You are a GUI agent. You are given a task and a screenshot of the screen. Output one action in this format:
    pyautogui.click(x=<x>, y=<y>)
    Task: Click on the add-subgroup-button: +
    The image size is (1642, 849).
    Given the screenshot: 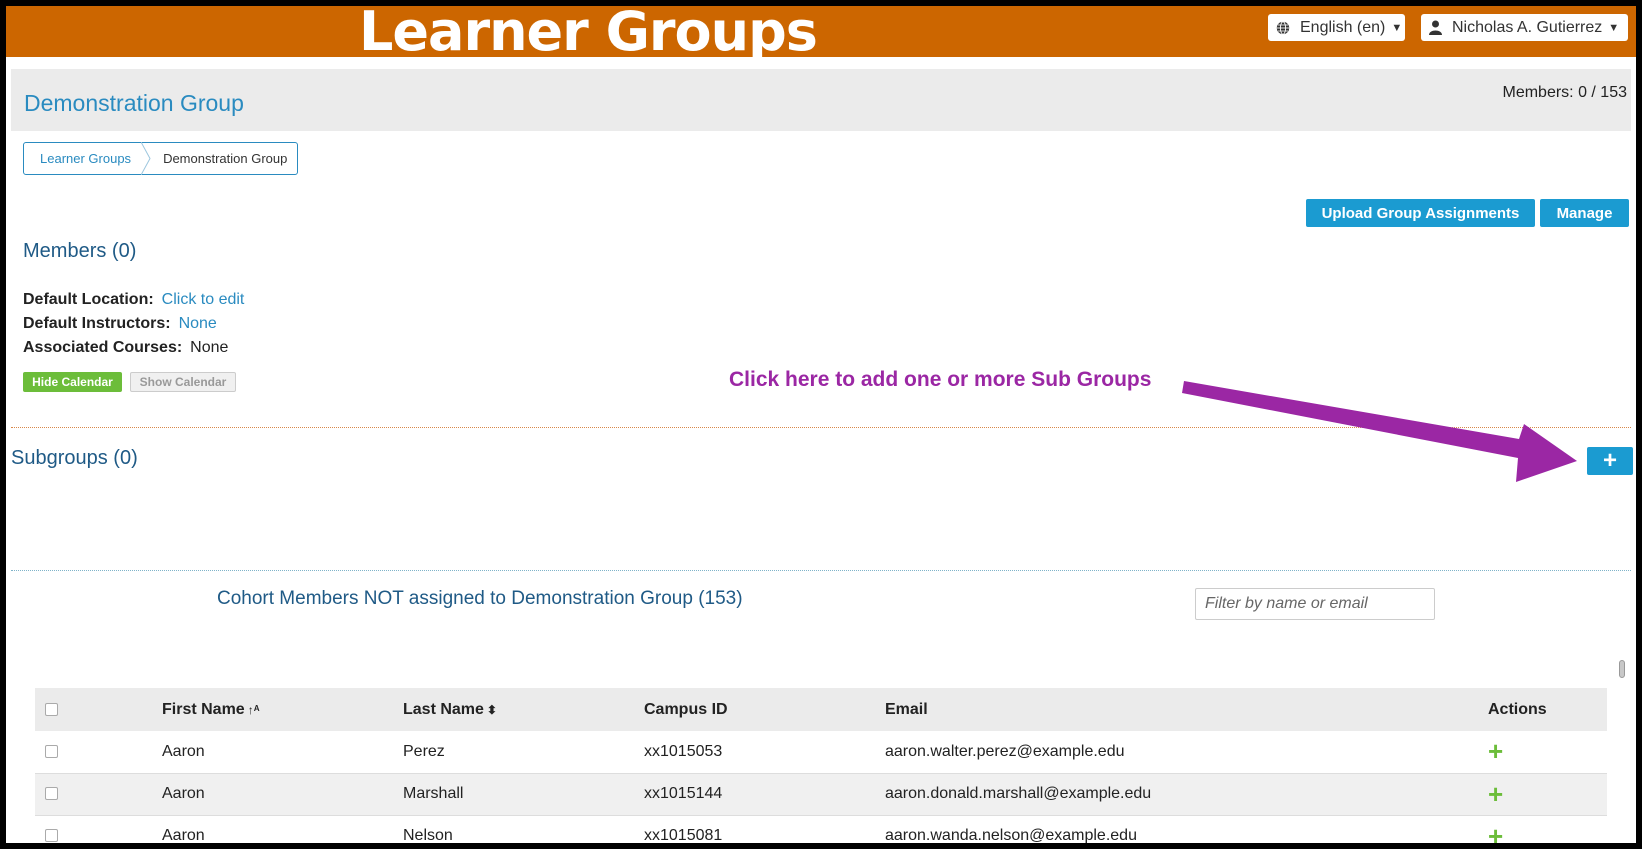 What is the action you would take?
    pyautogui.click(x=1610, y=461)
    